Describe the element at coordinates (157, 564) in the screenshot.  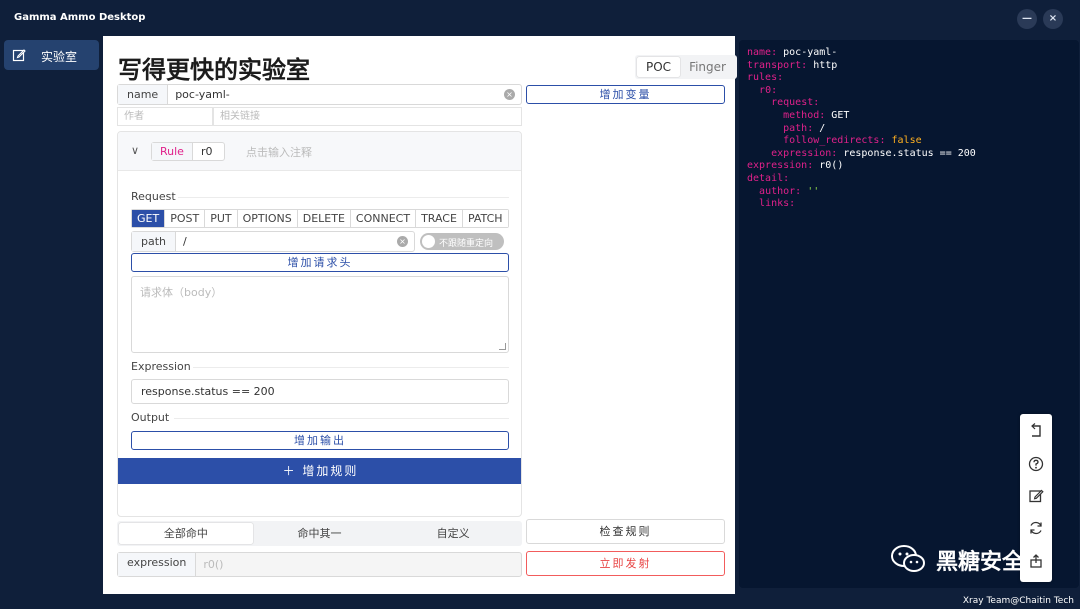
I see `expression-bar-label: expression` at that location.